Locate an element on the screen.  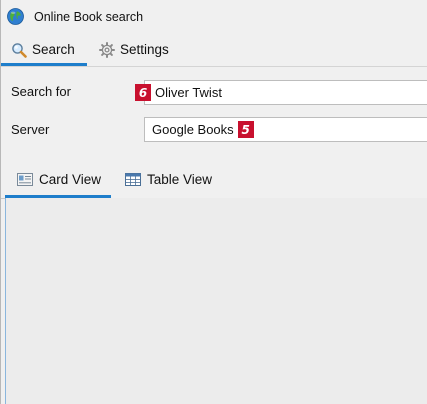
tab-card-view: Card View is located at coordinates (59, 179).